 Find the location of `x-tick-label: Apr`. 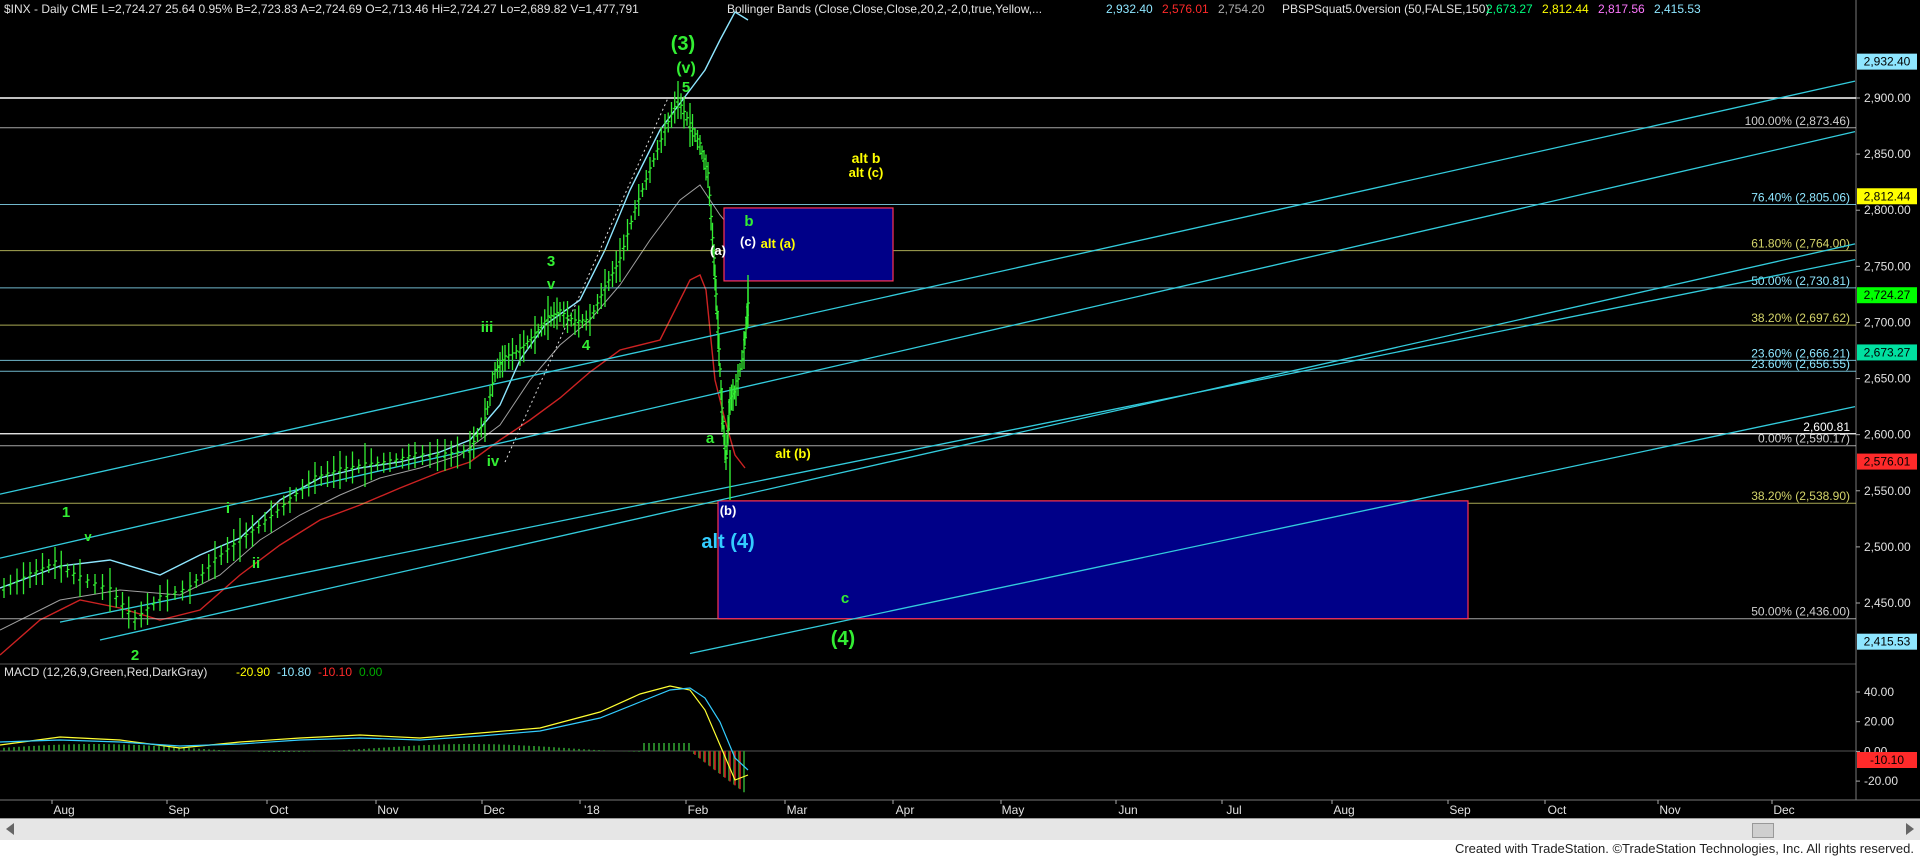

x-tick-label: Apr is located at coordinates (905, 810).